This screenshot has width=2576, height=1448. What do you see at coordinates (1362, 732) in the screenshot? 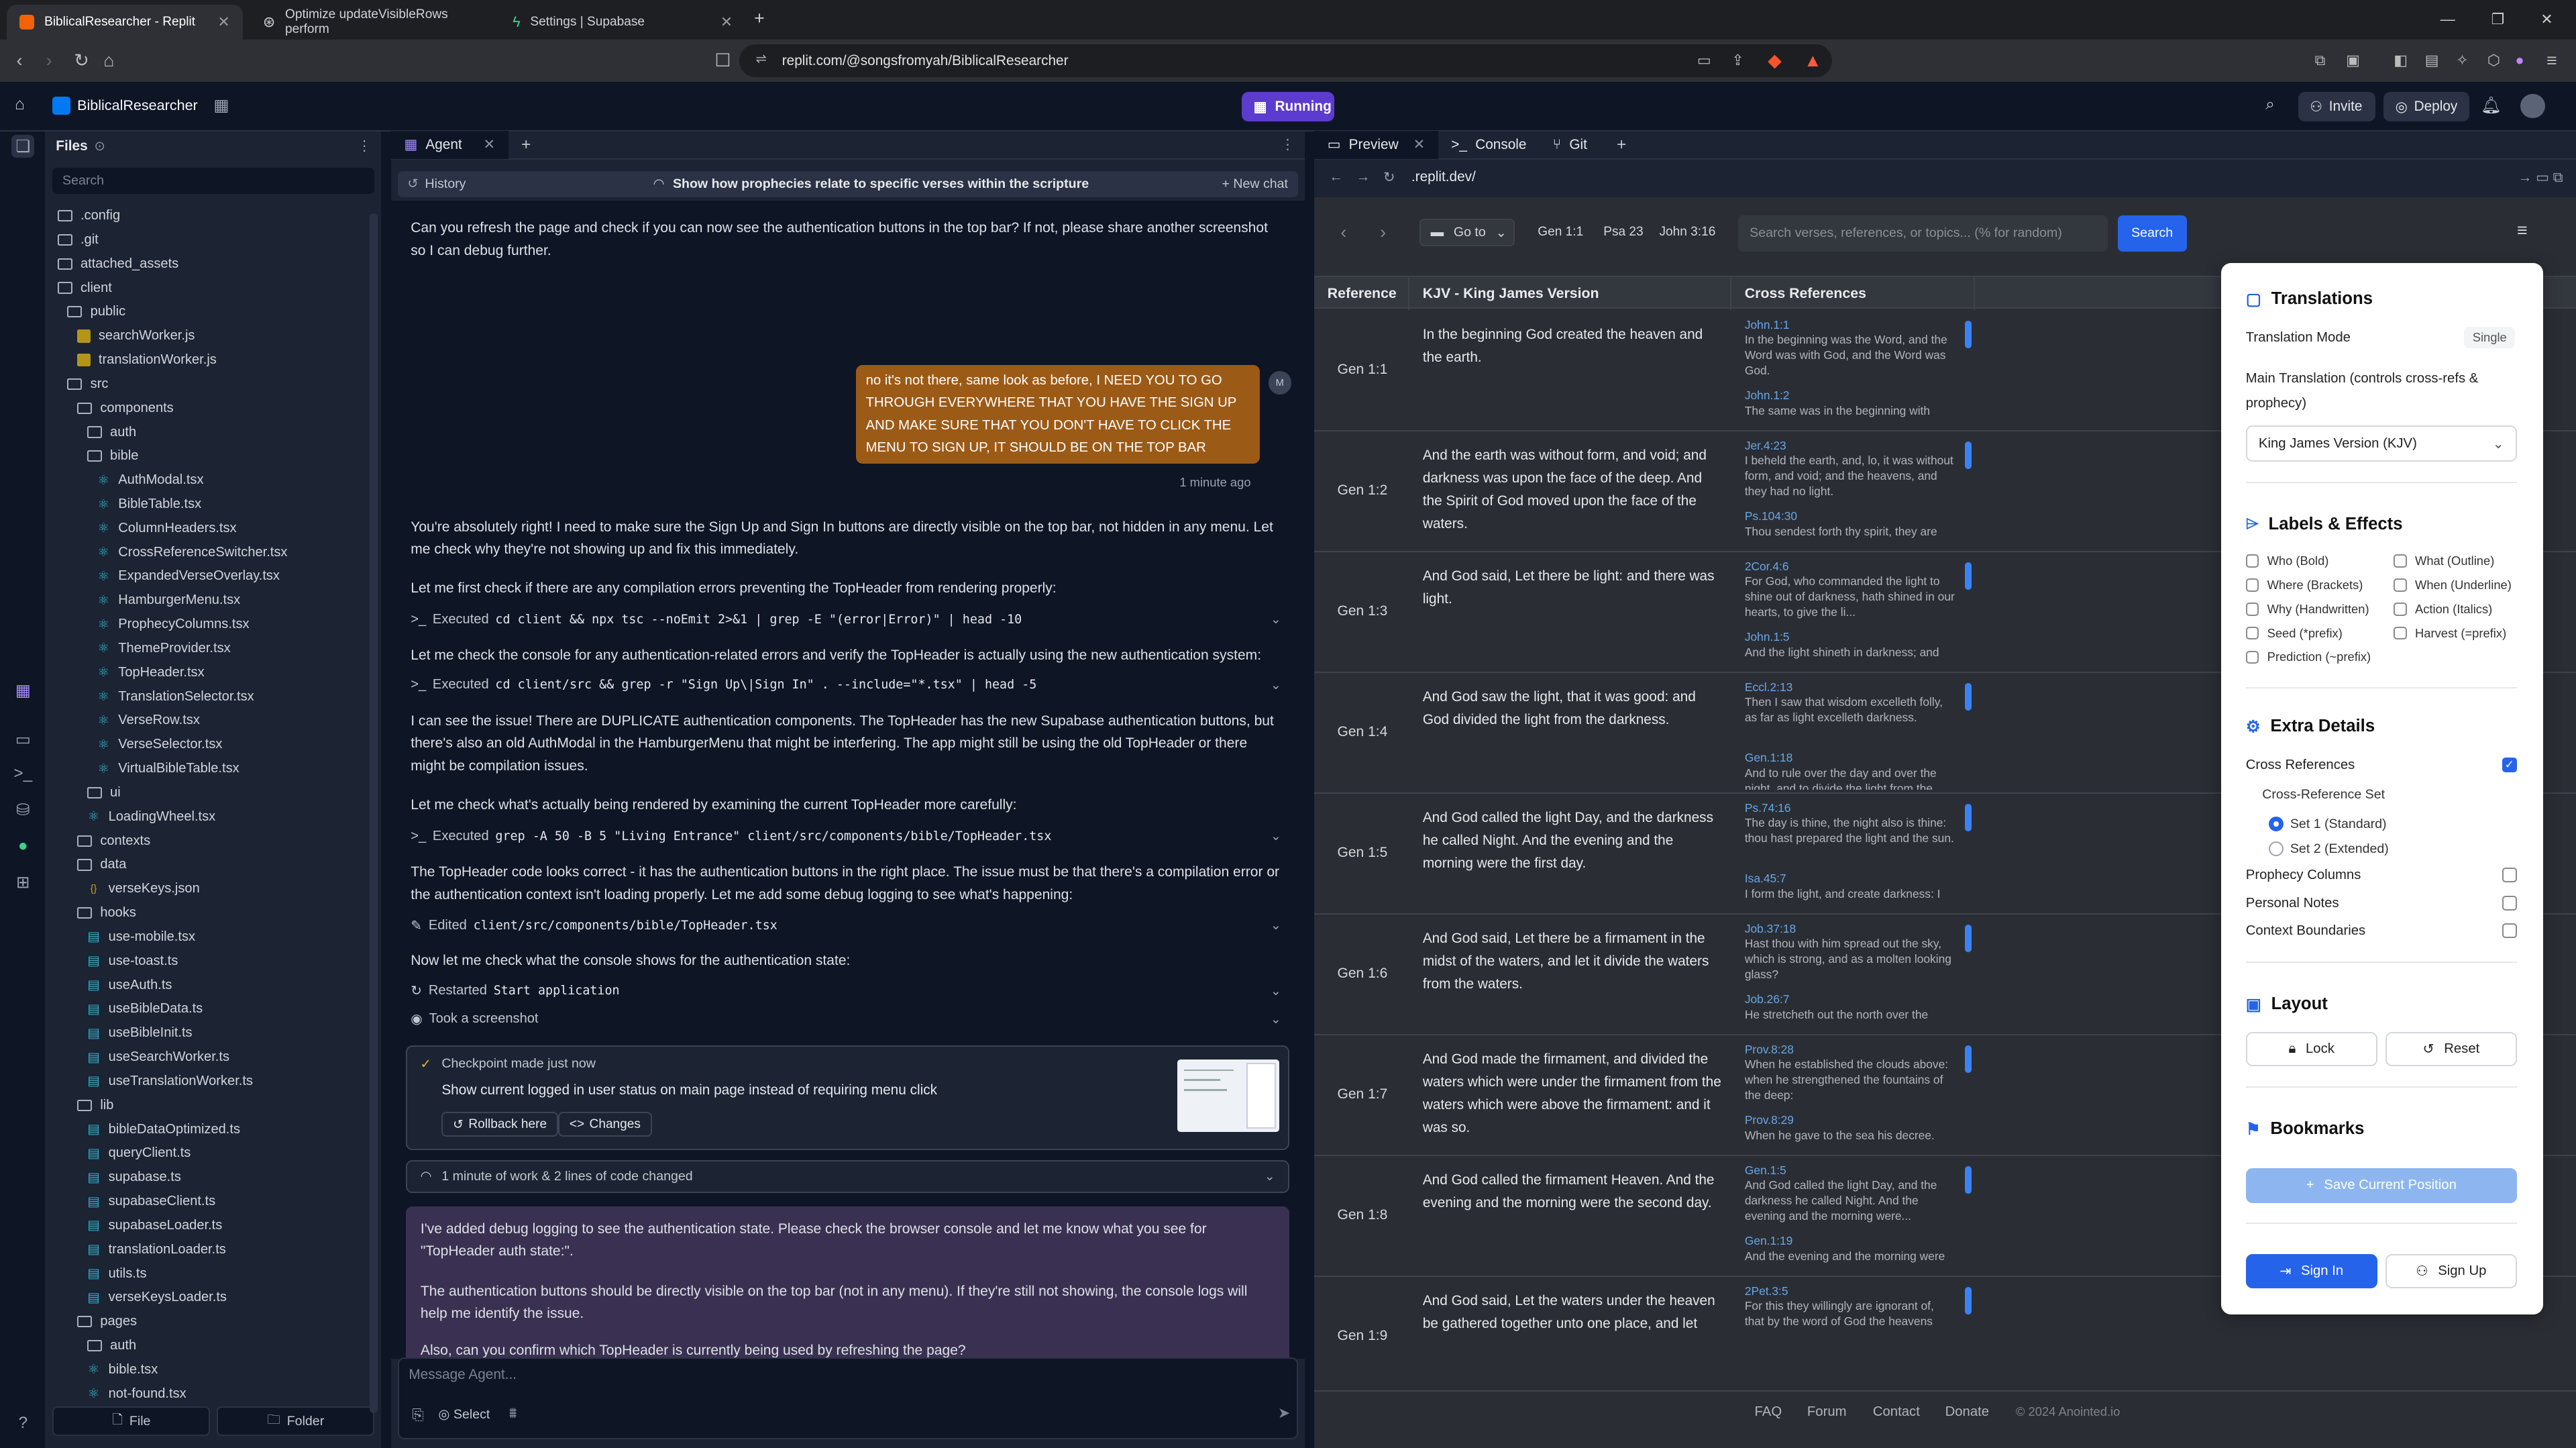
I see `verse-reference: Gen 1:4` at bounding box center [1362, 732].